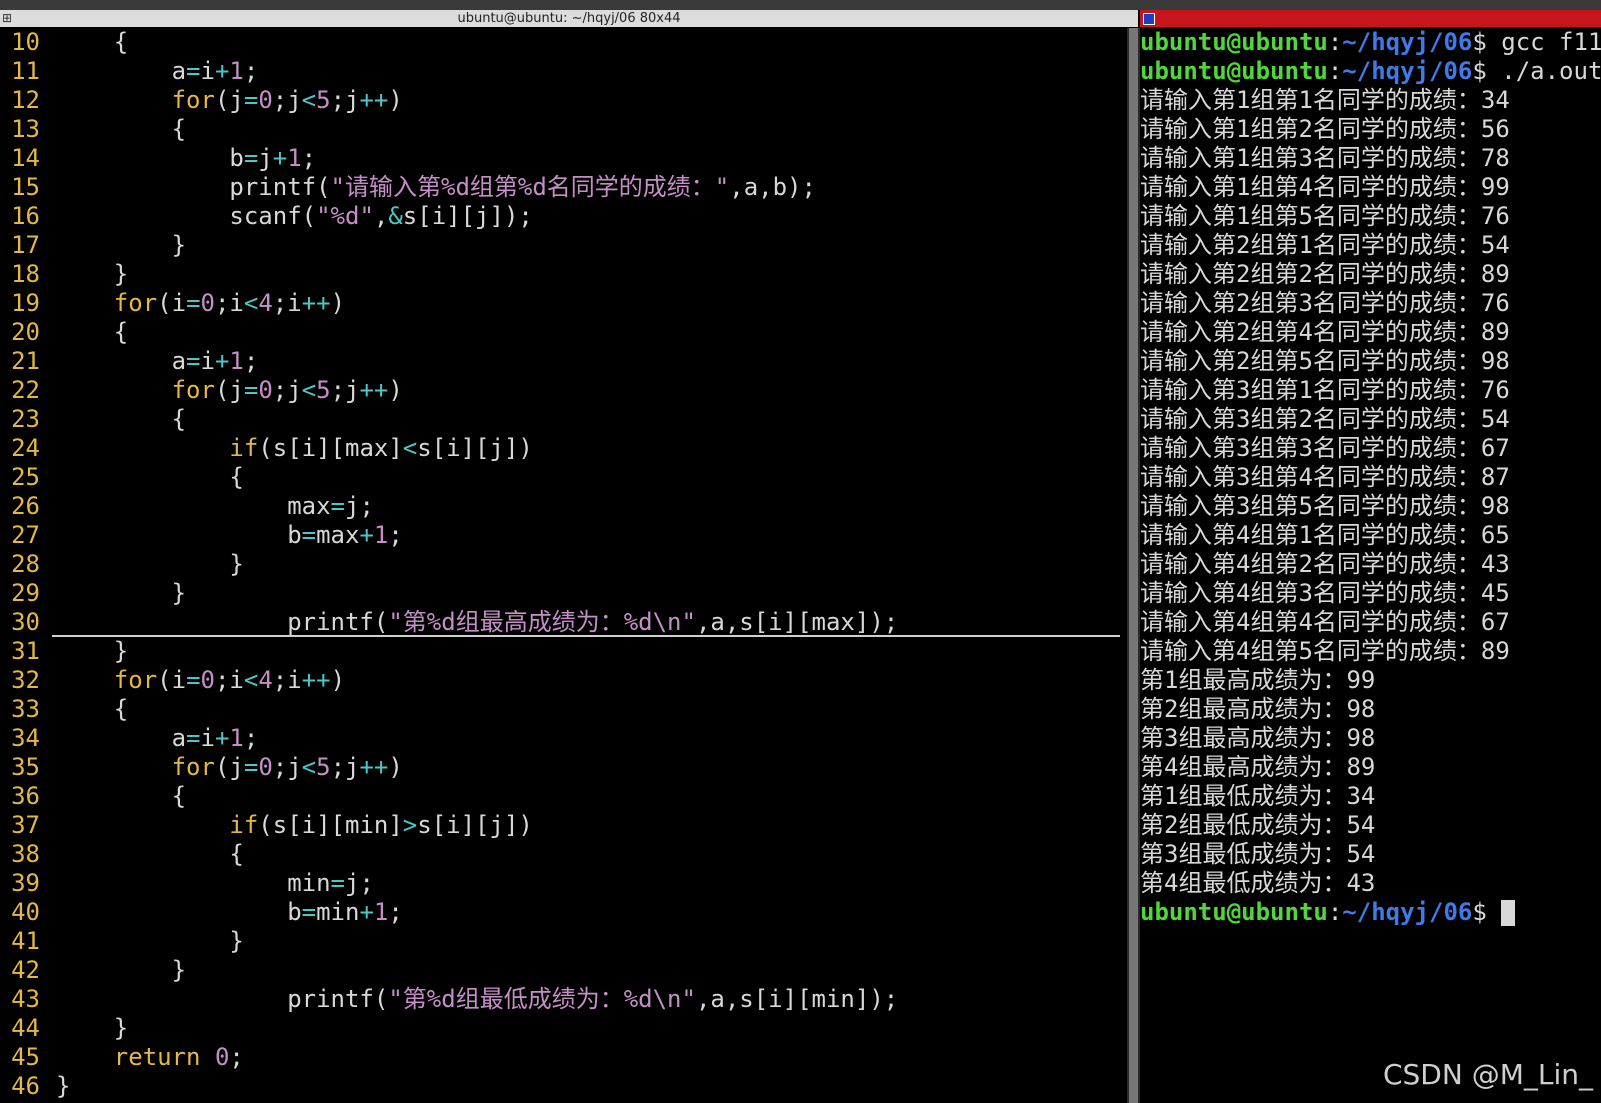 This screenshot has width=1601, height=1103. What do you see at coordinates (563, 390) in the screenshot?
I see `code-line: 22 for(j=0;j<5;j++)` at bounding box center [563, 390].